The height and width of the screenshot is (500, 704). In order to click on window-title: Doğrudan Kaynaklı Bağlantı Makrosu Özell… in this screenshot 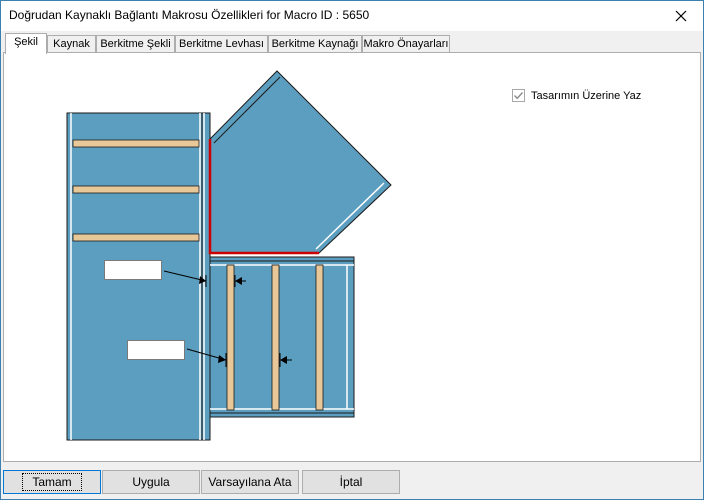, I will do `click(189, 15)`.